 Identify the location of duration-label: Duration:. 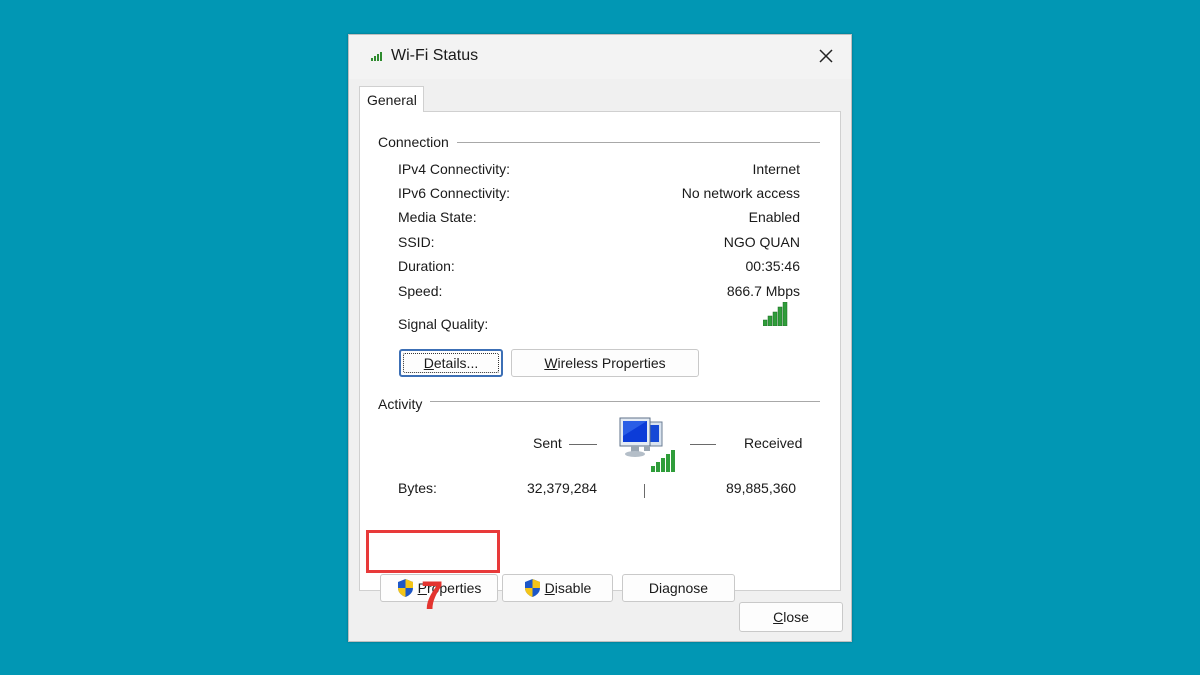
(426, 266).